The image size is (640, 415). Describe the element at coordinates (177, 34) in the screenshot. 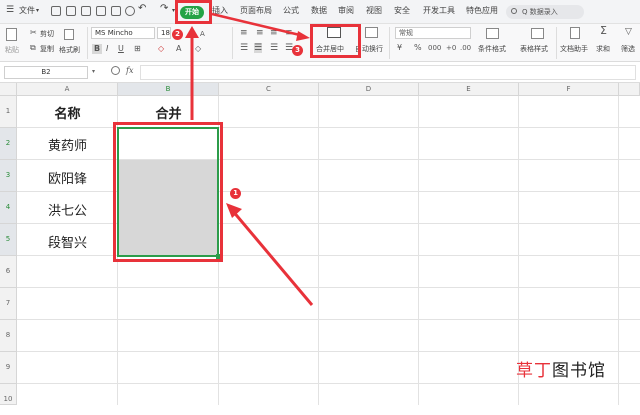

I see `step-badge-2: 2` at that location.